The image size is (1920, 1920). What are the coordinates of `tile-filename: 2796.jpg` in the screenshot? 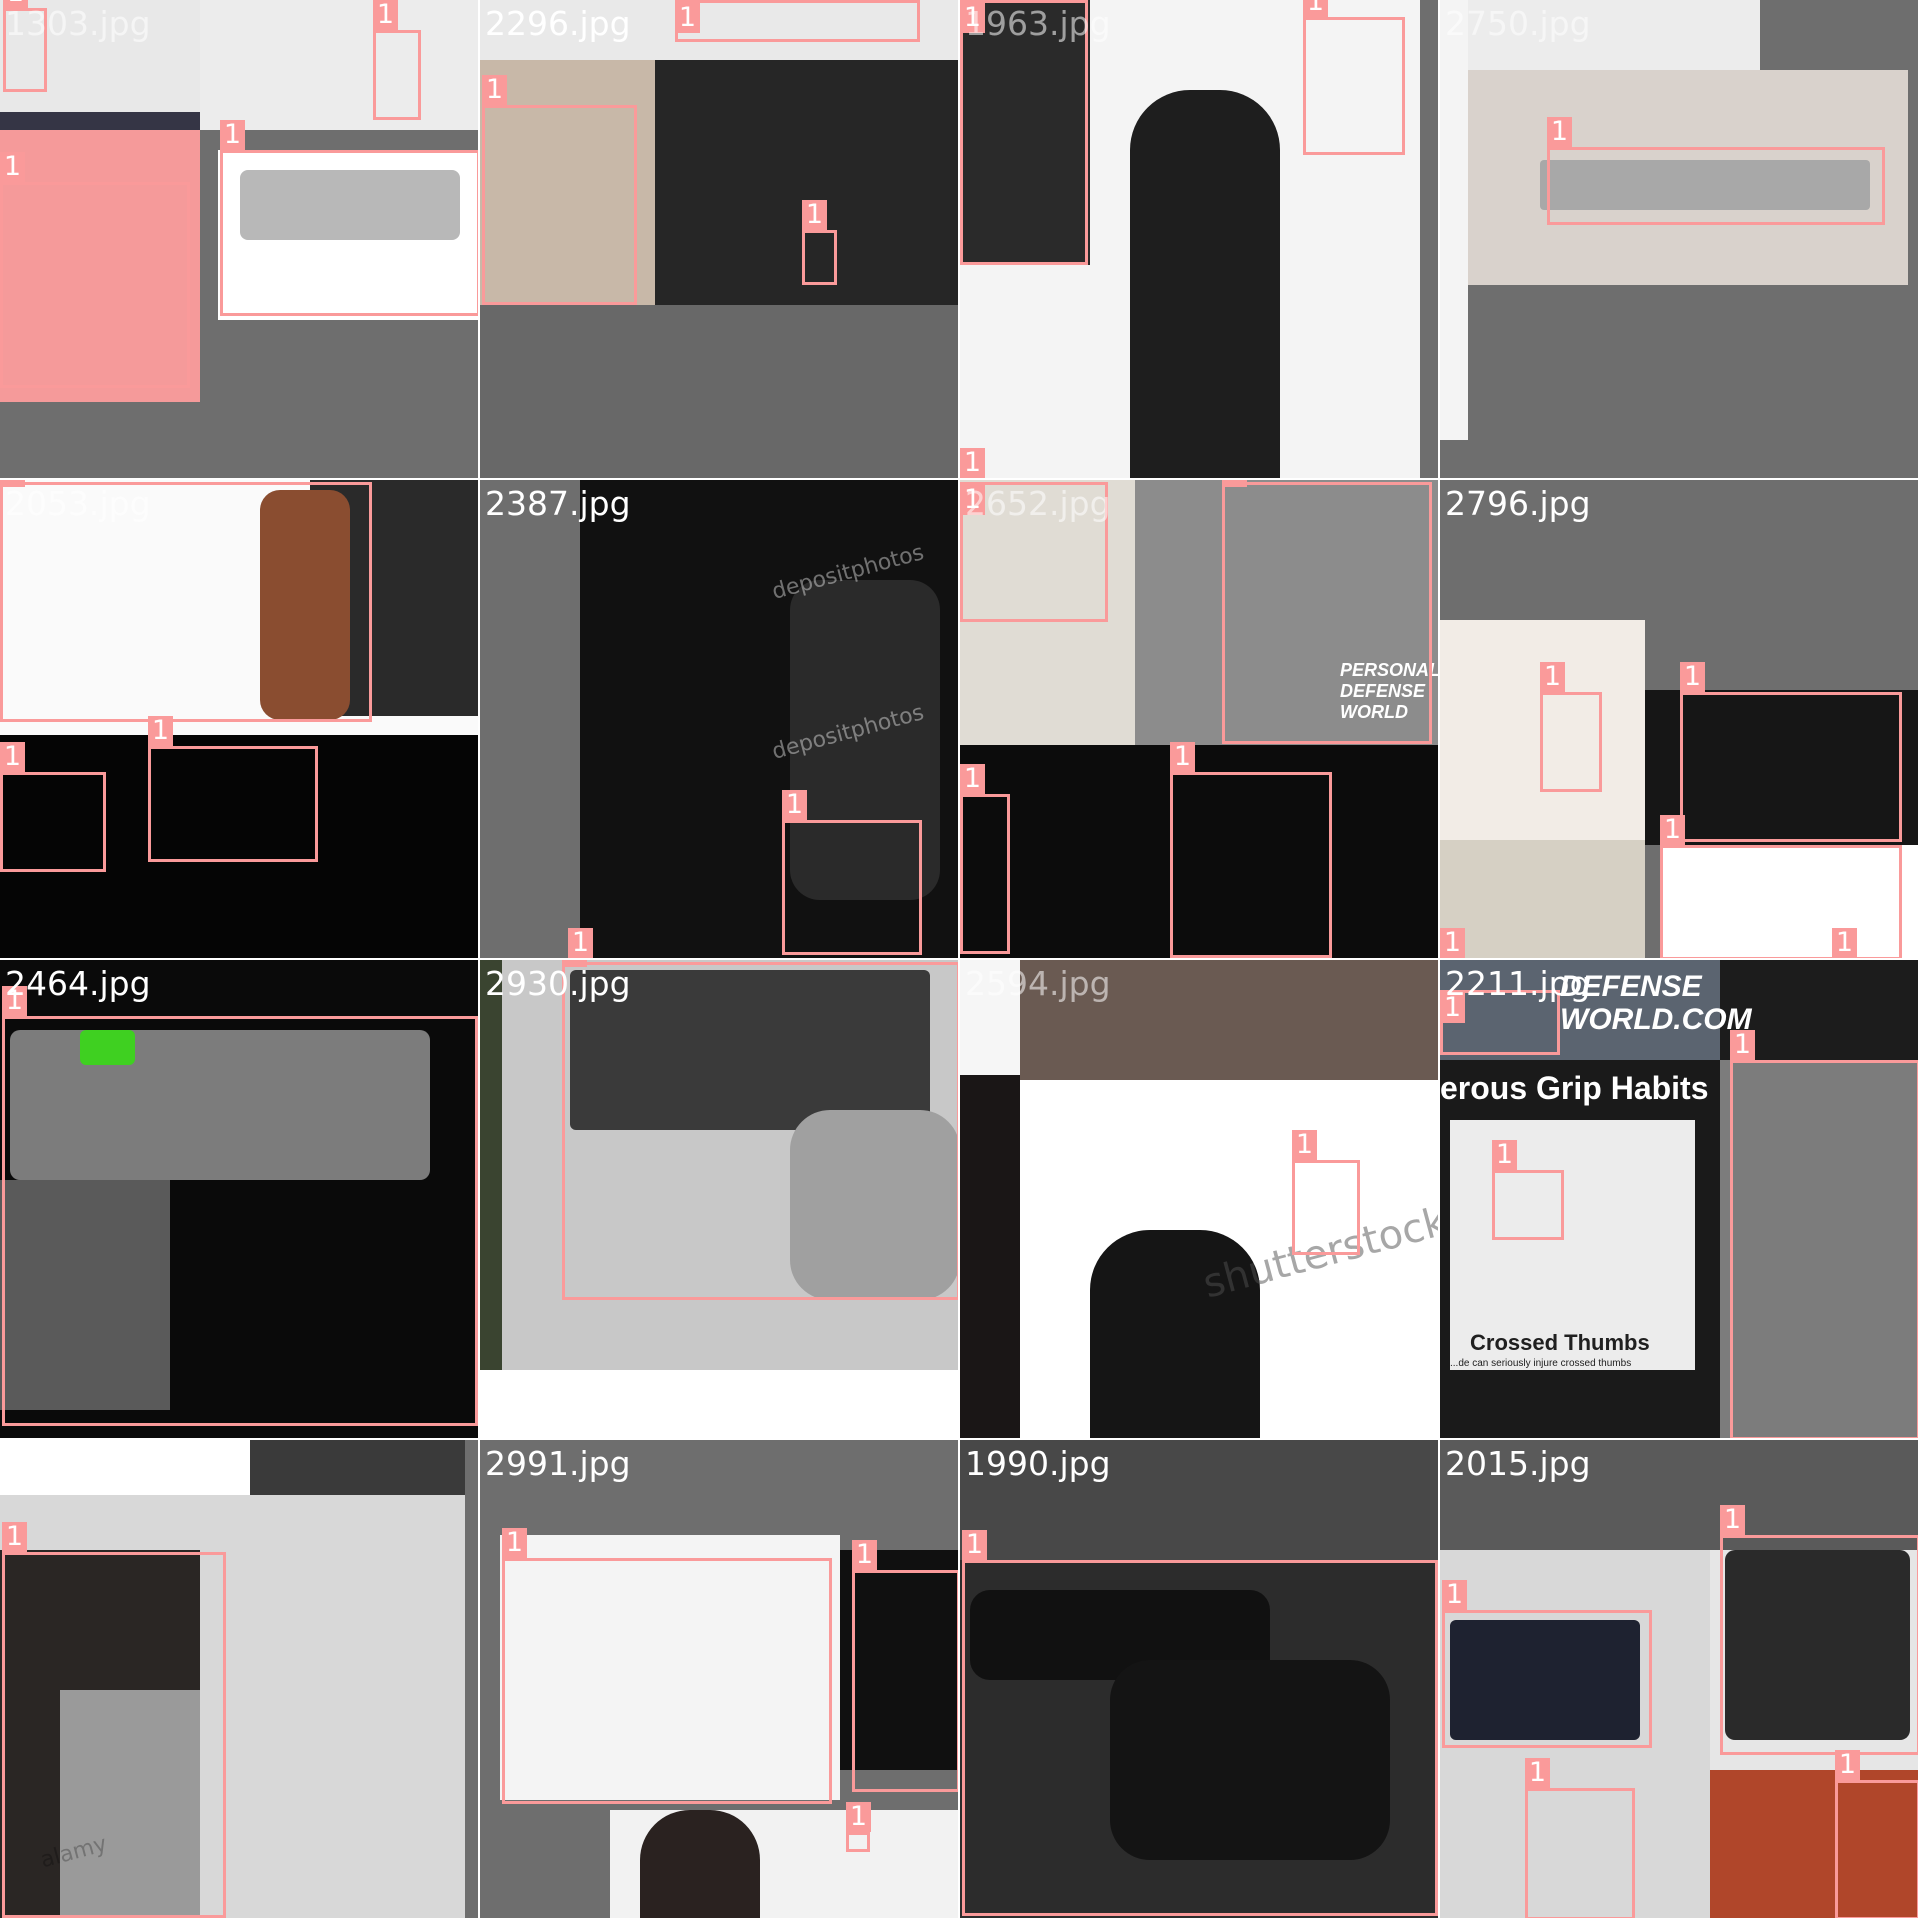 It's located at (1518, 503).